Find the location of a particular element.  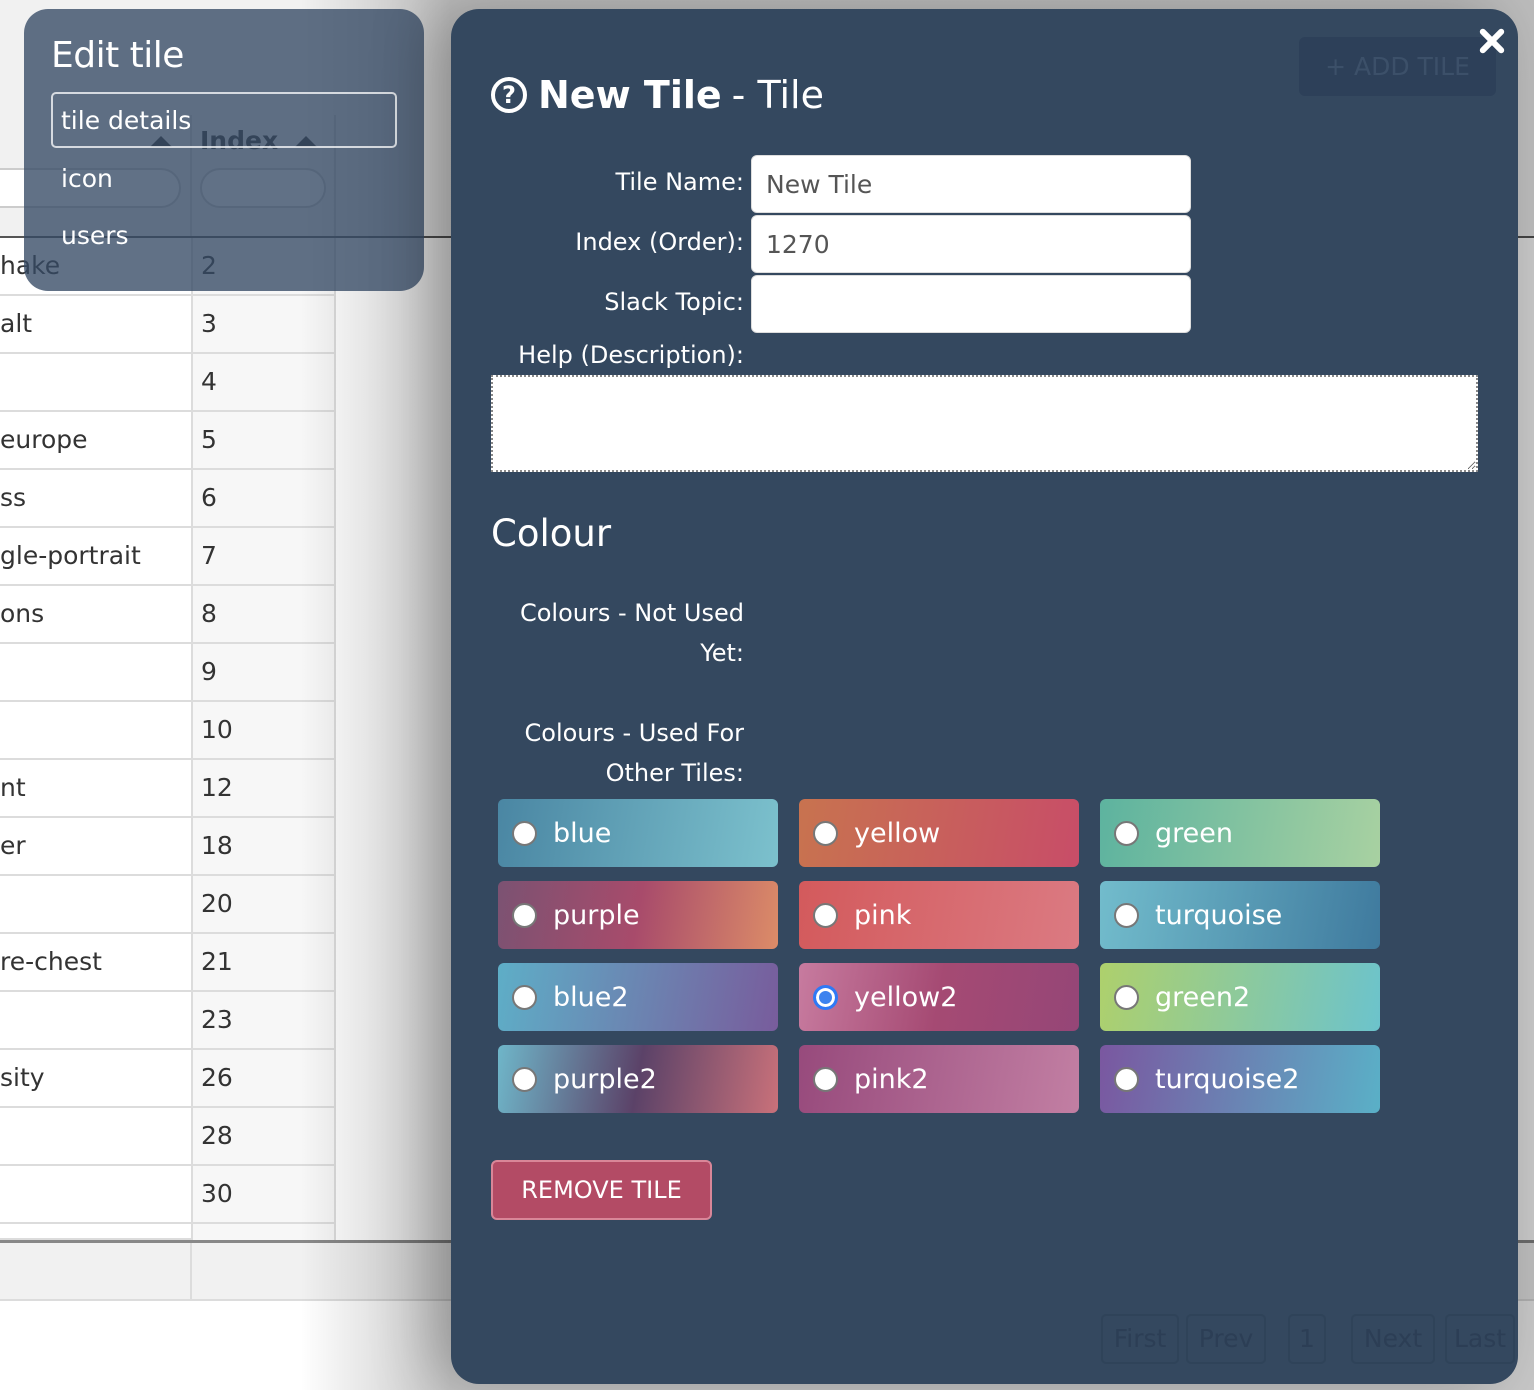

table-row: er 18 is located at coordinates (168, 847).